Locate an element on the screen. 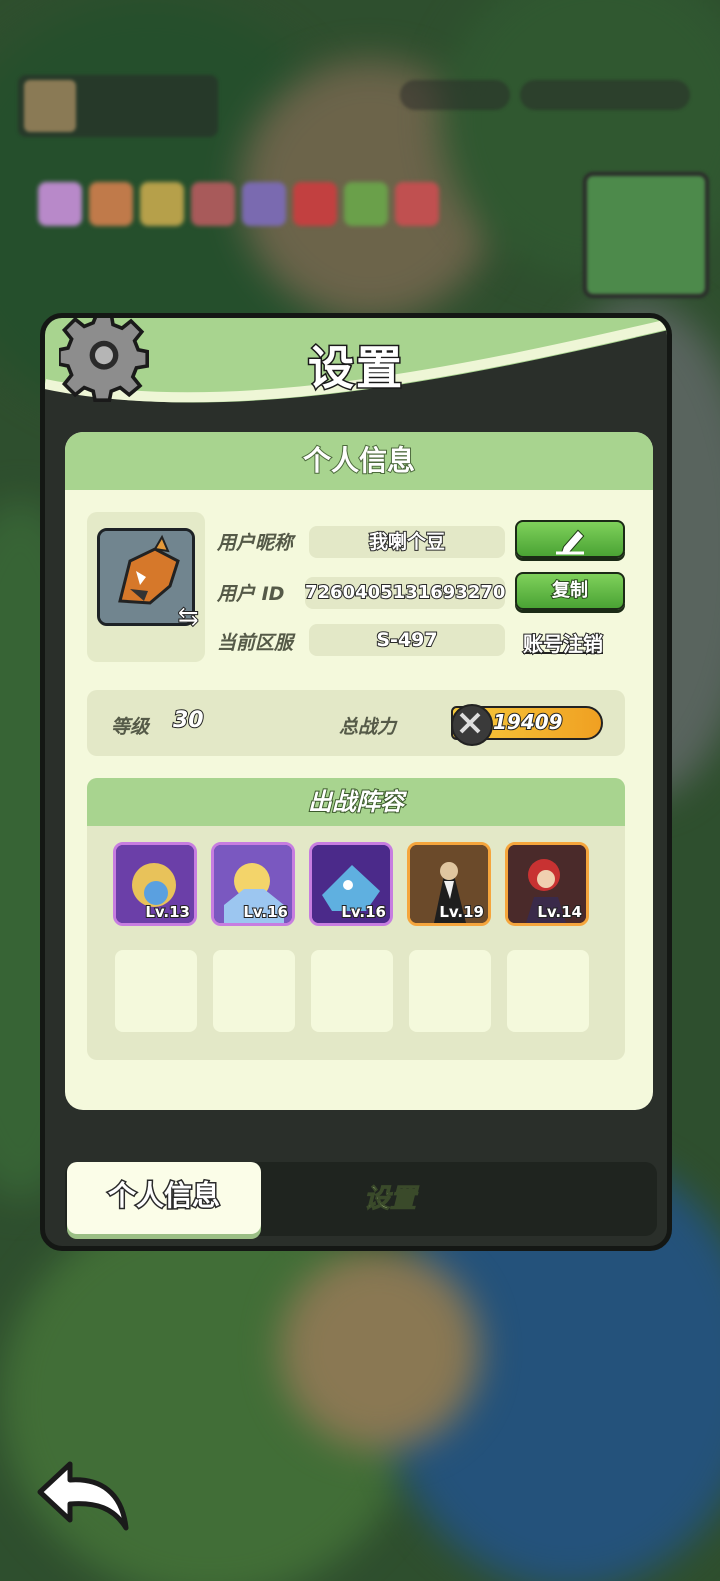  hero-slot-2: Lv.16 is located at coordinates (253, 884).